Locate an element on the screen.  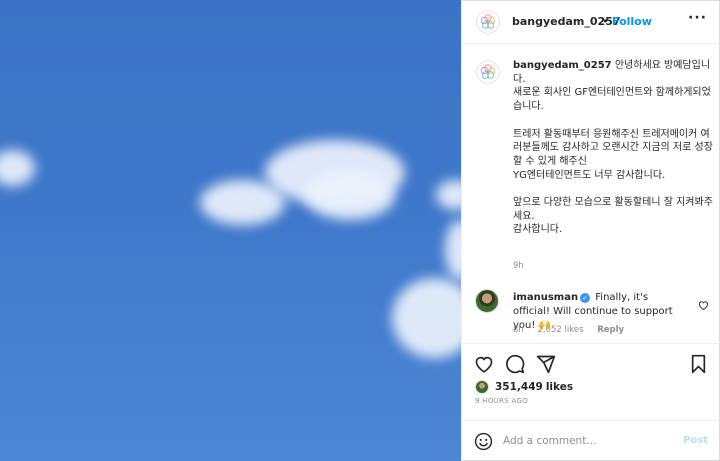
emoji-icon is located at coordinates (483, 443).